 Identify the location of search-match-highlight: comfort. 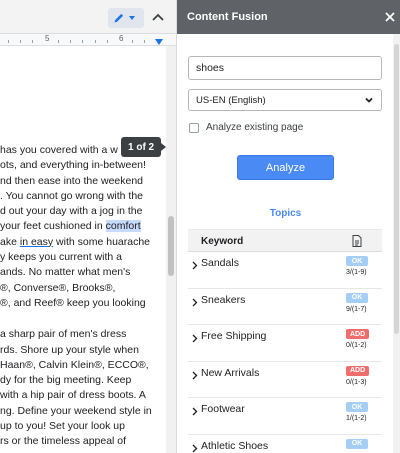
(123, 226).